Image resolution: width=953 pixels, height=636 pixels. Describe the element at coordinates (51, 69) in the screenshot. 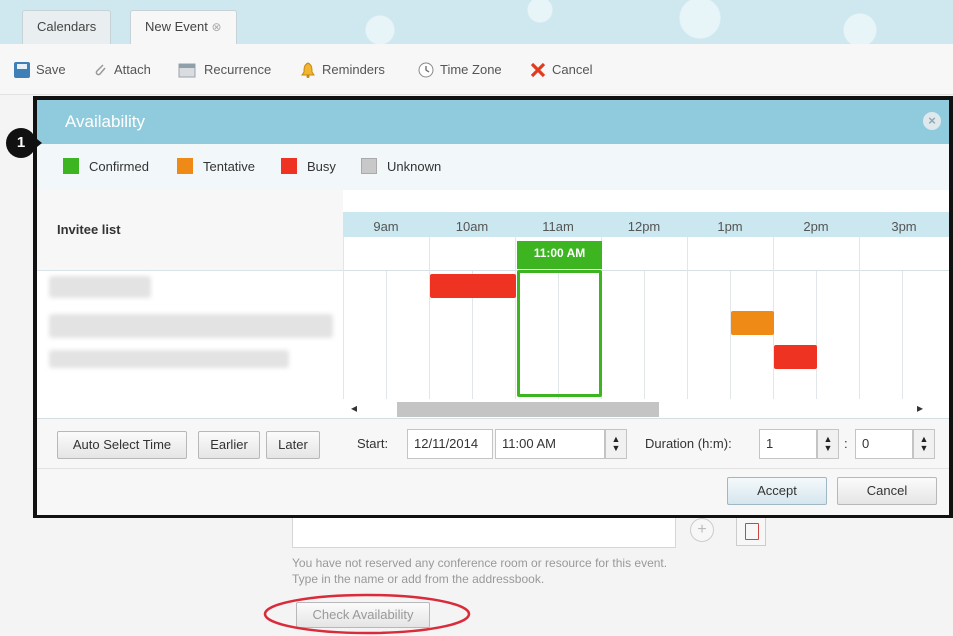

I see `save-label: Save` at that location.